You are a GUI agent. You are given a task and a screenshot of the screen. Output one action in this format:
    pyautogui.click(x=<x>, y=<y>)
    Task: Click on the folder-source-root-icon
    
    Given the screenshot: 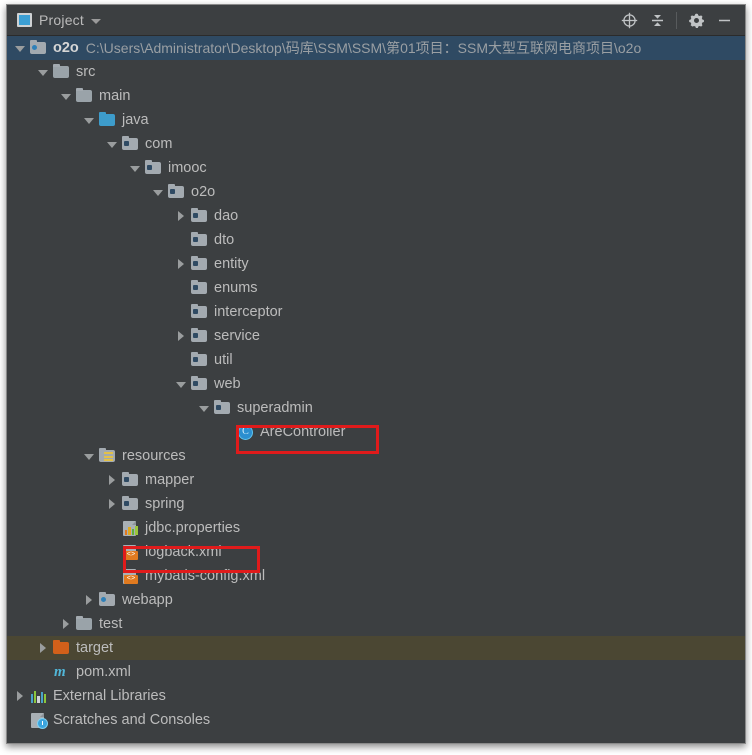 What is the action you would take?
    pyautogui.click(x=107, y=120)
    